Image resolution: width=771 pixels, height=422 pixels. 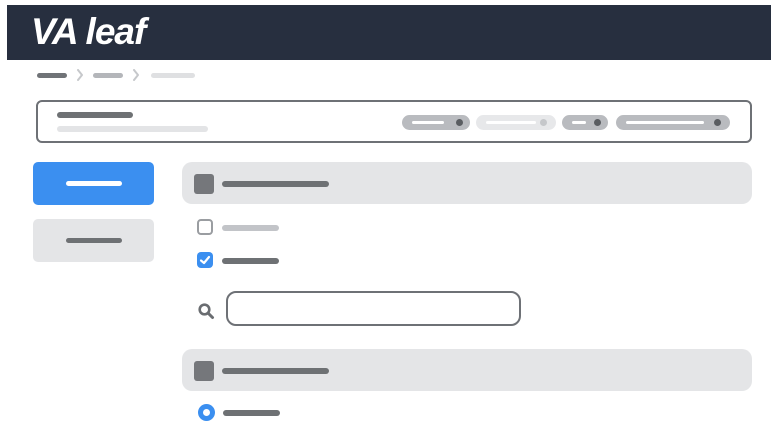 I want to click on breadcrumb-item-current, so click(x=173, y=75).